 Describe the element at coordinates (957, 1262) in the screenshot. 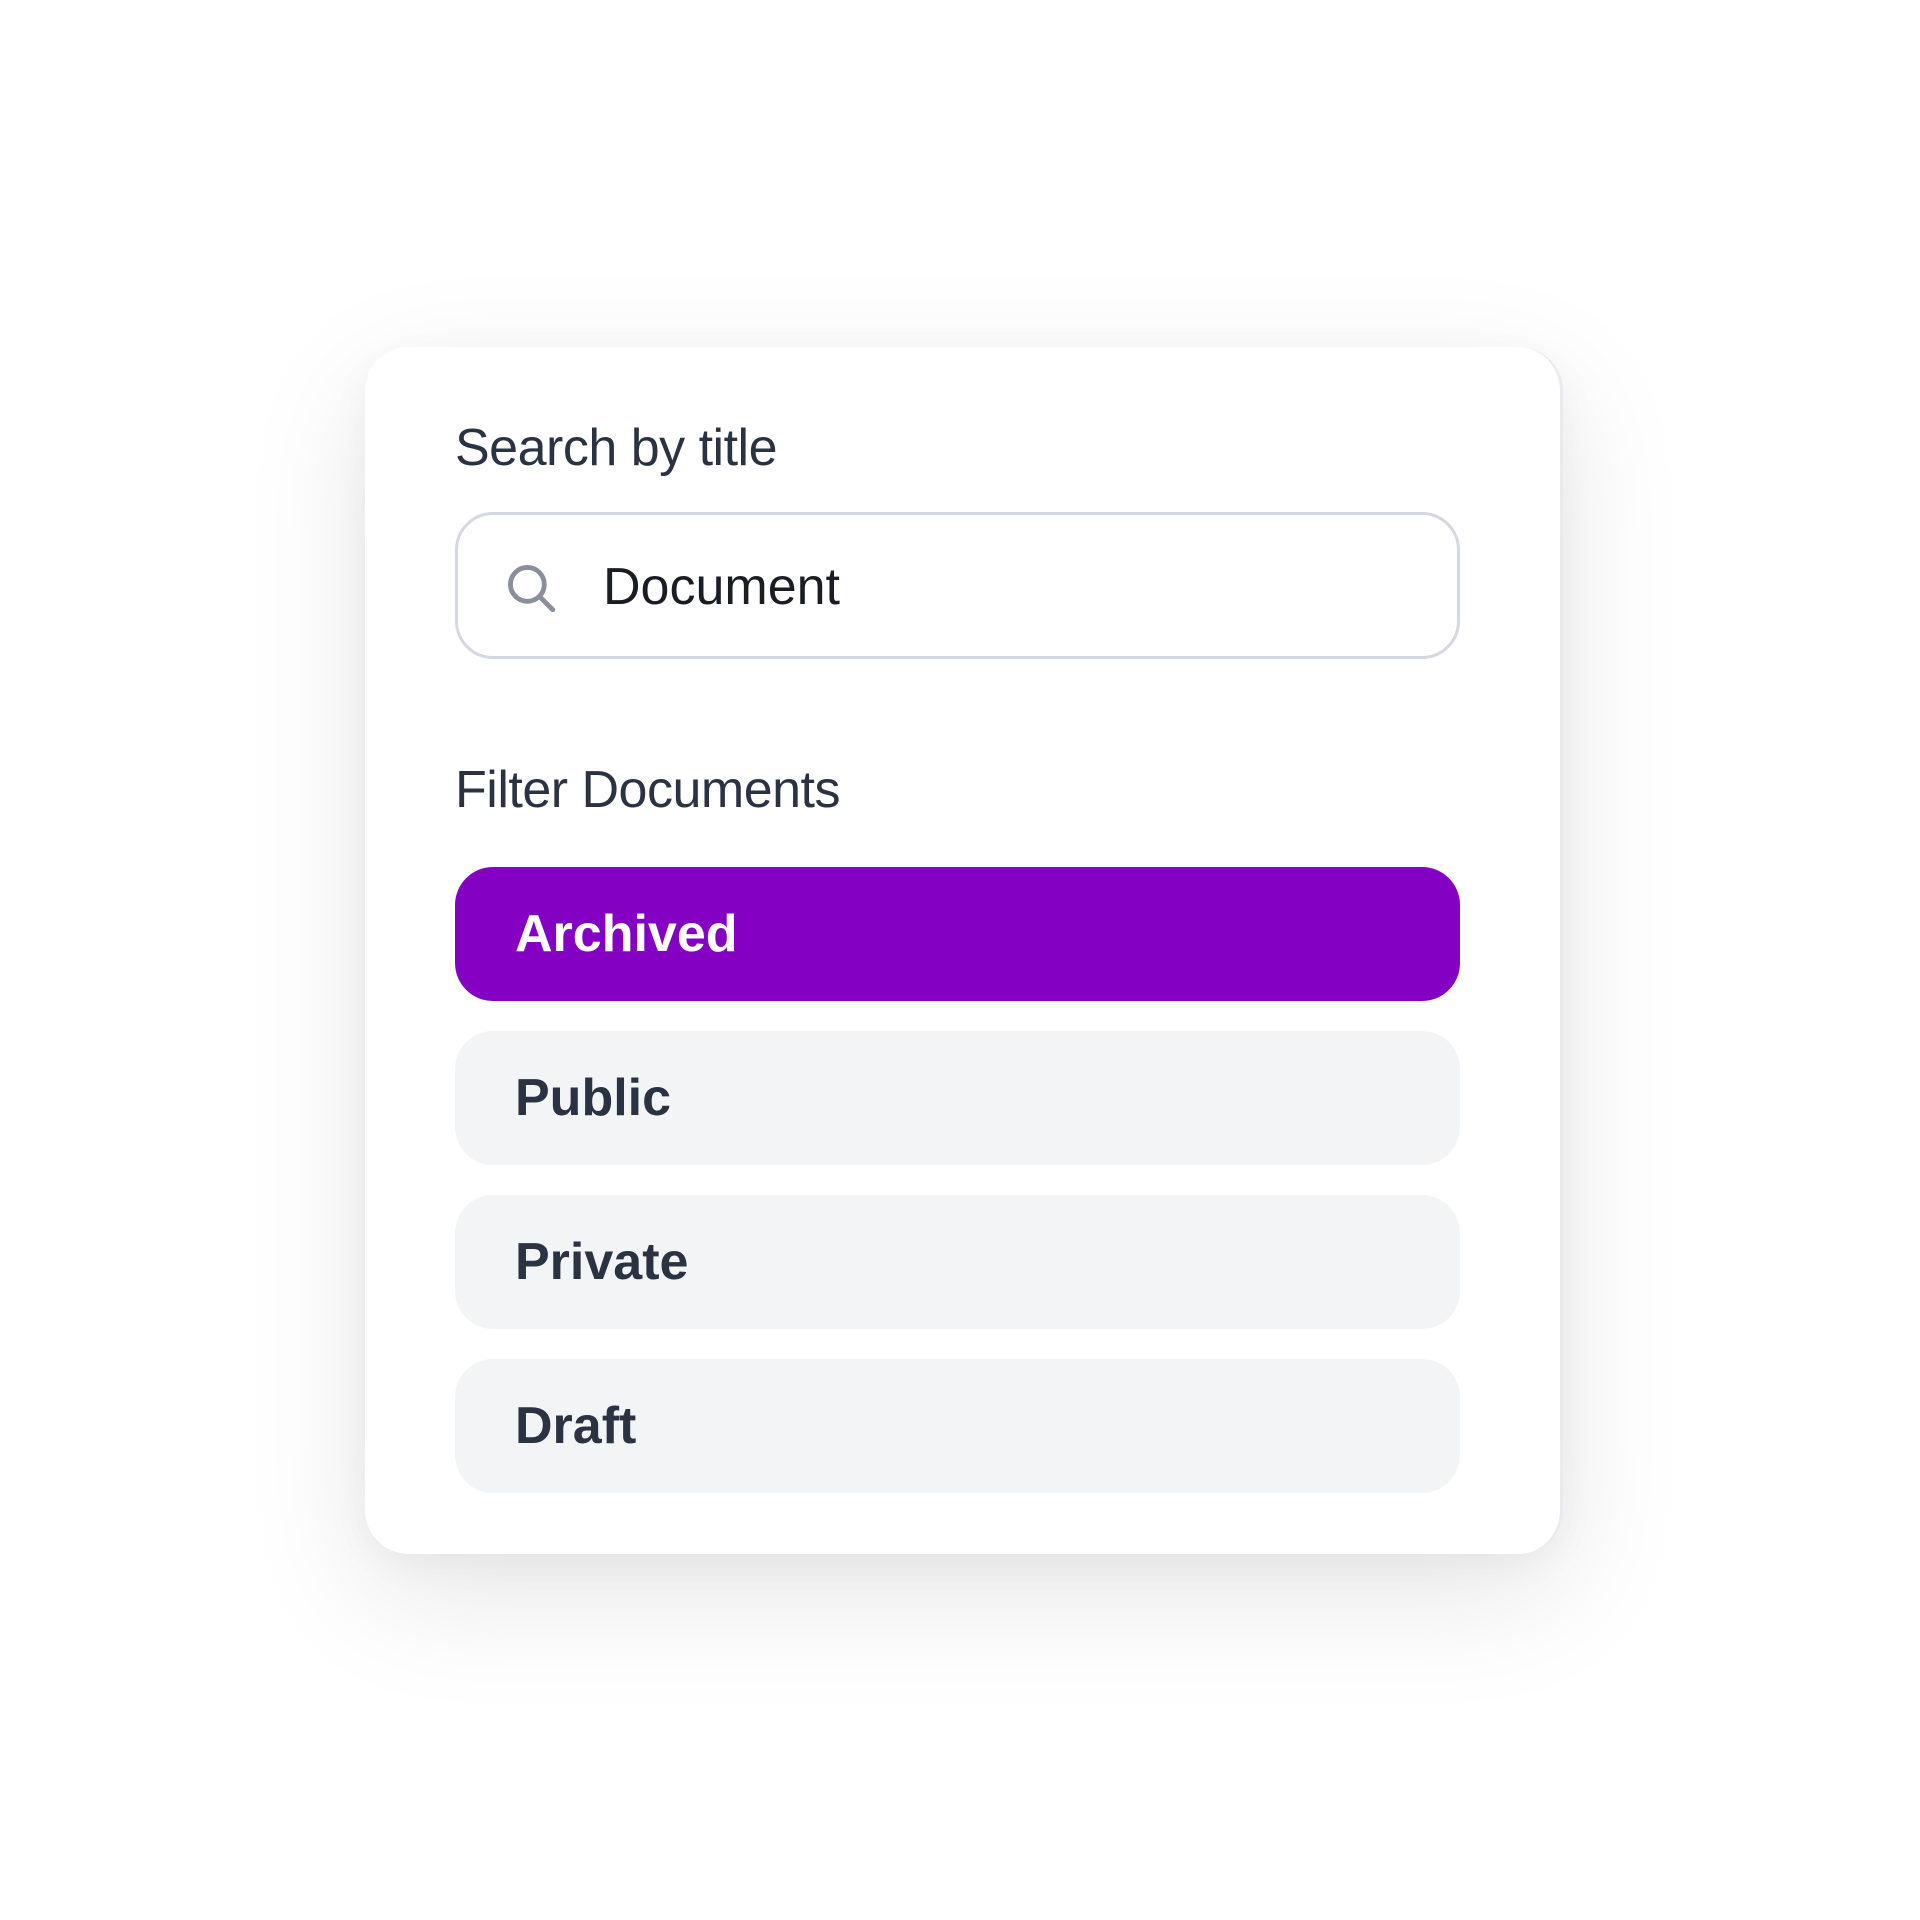

I see `filter-item-private: Private` at that location.